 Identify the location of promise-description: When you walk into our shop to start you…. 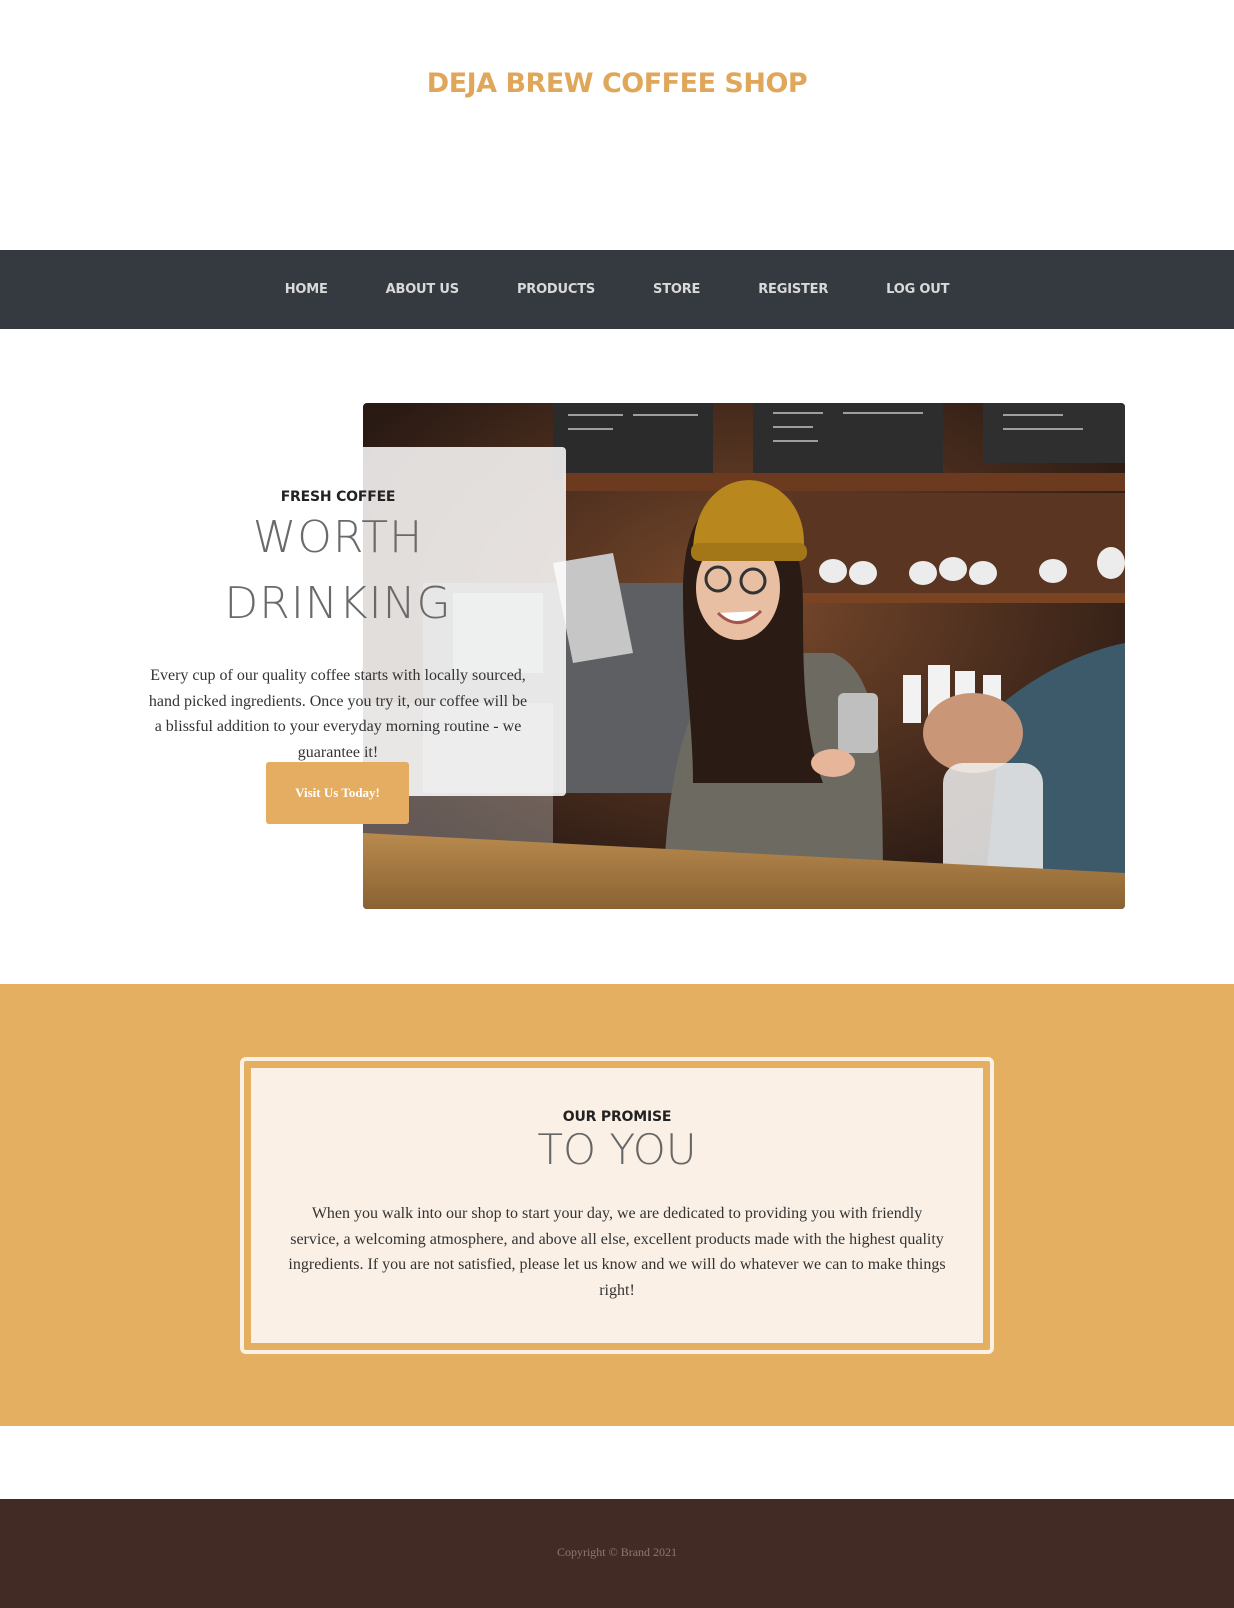
(617, 1252).